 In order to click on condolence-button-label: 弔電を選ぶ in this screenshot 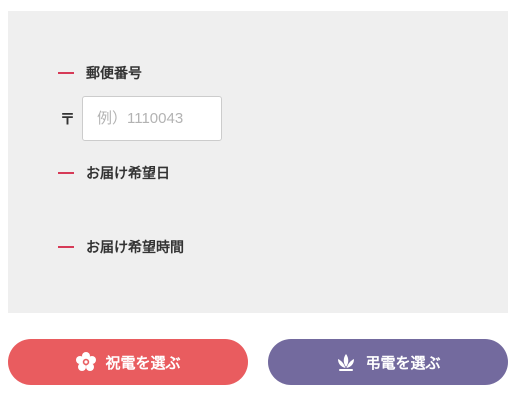, I will do `click(403, 362)`.